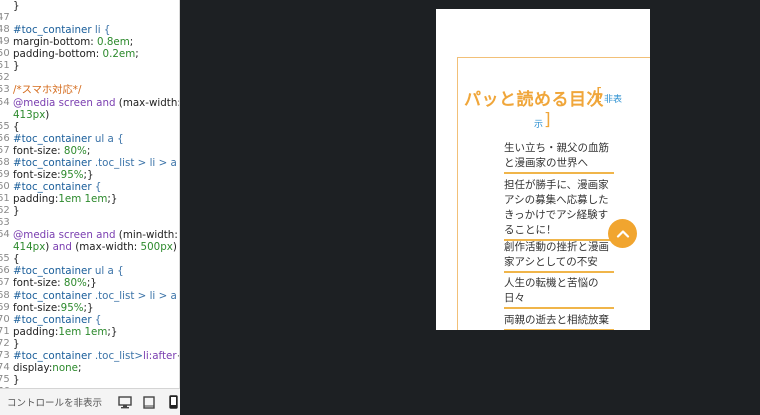 This screenshot has width=760, height=415. Describe the element at coordinates (89, 211) in the screenshot. I see `code-line: 62}` at that location.